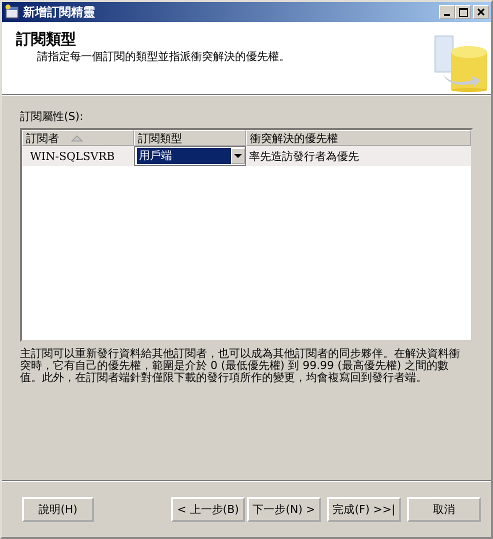 This screenshot has width=493, height=539. Describe the element at coordinates (364, 509) in the screenshot. I see `wizard-button: 完成(F) >>|` at that location.